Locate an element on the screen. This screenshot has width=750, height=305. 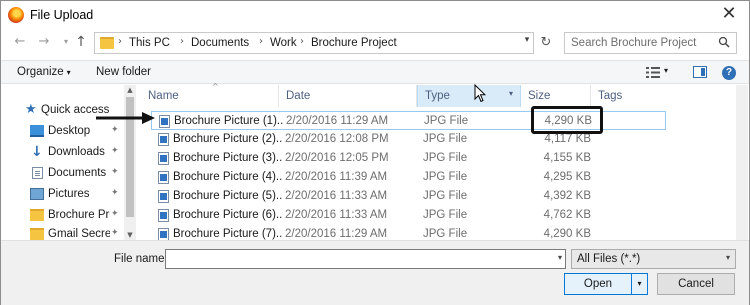
file-list-scrollbar is located at coordinates (742, 162).